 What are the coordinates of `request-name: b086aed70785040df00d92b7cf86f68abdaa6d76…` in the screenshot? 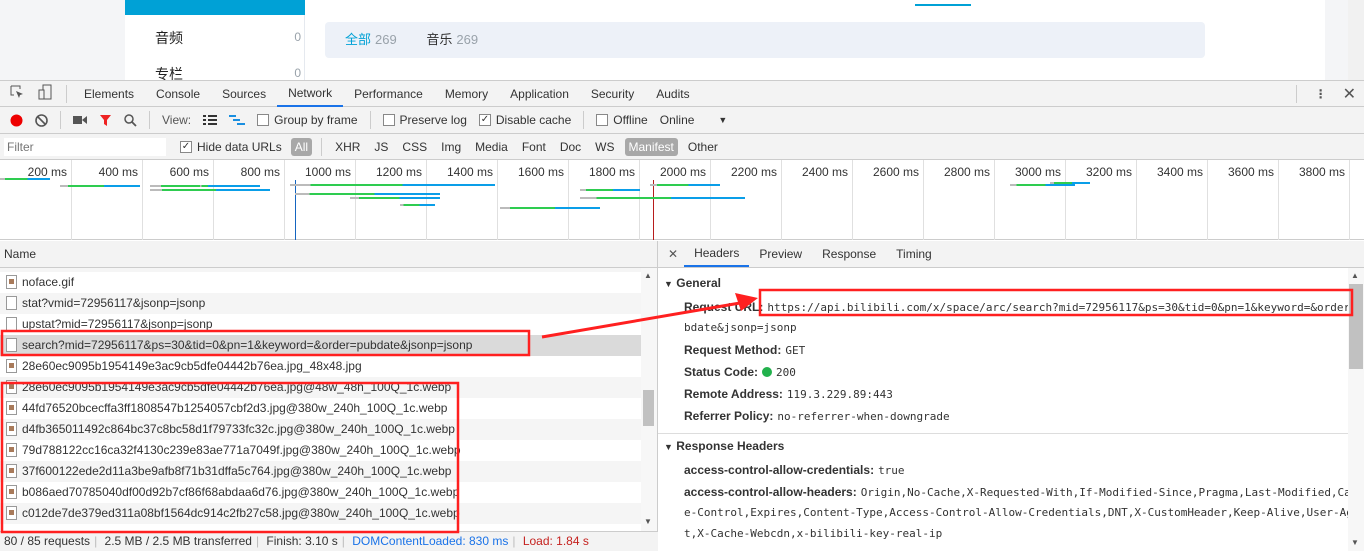 It's located at (241, 492).